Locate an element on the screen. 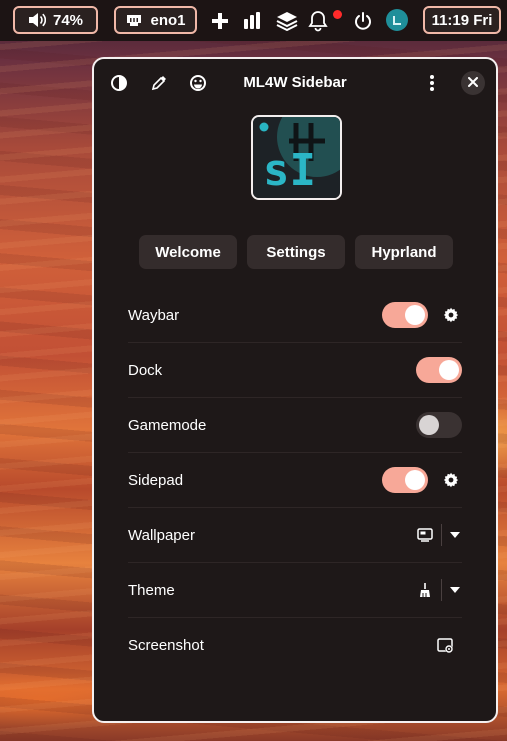 The height and width of the screenshot is (741, 507). row-label: Wallpaper is located at coordinates (161, 535).